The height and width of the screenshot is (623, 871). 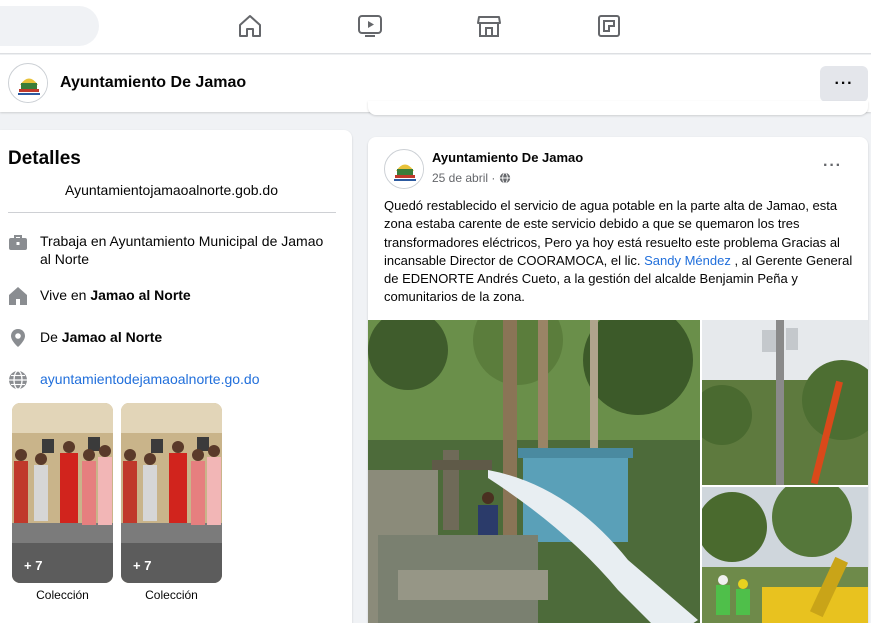 I want to click on post-author-name: Ayuntamiento De Jamao, so click(x=507, y=157).